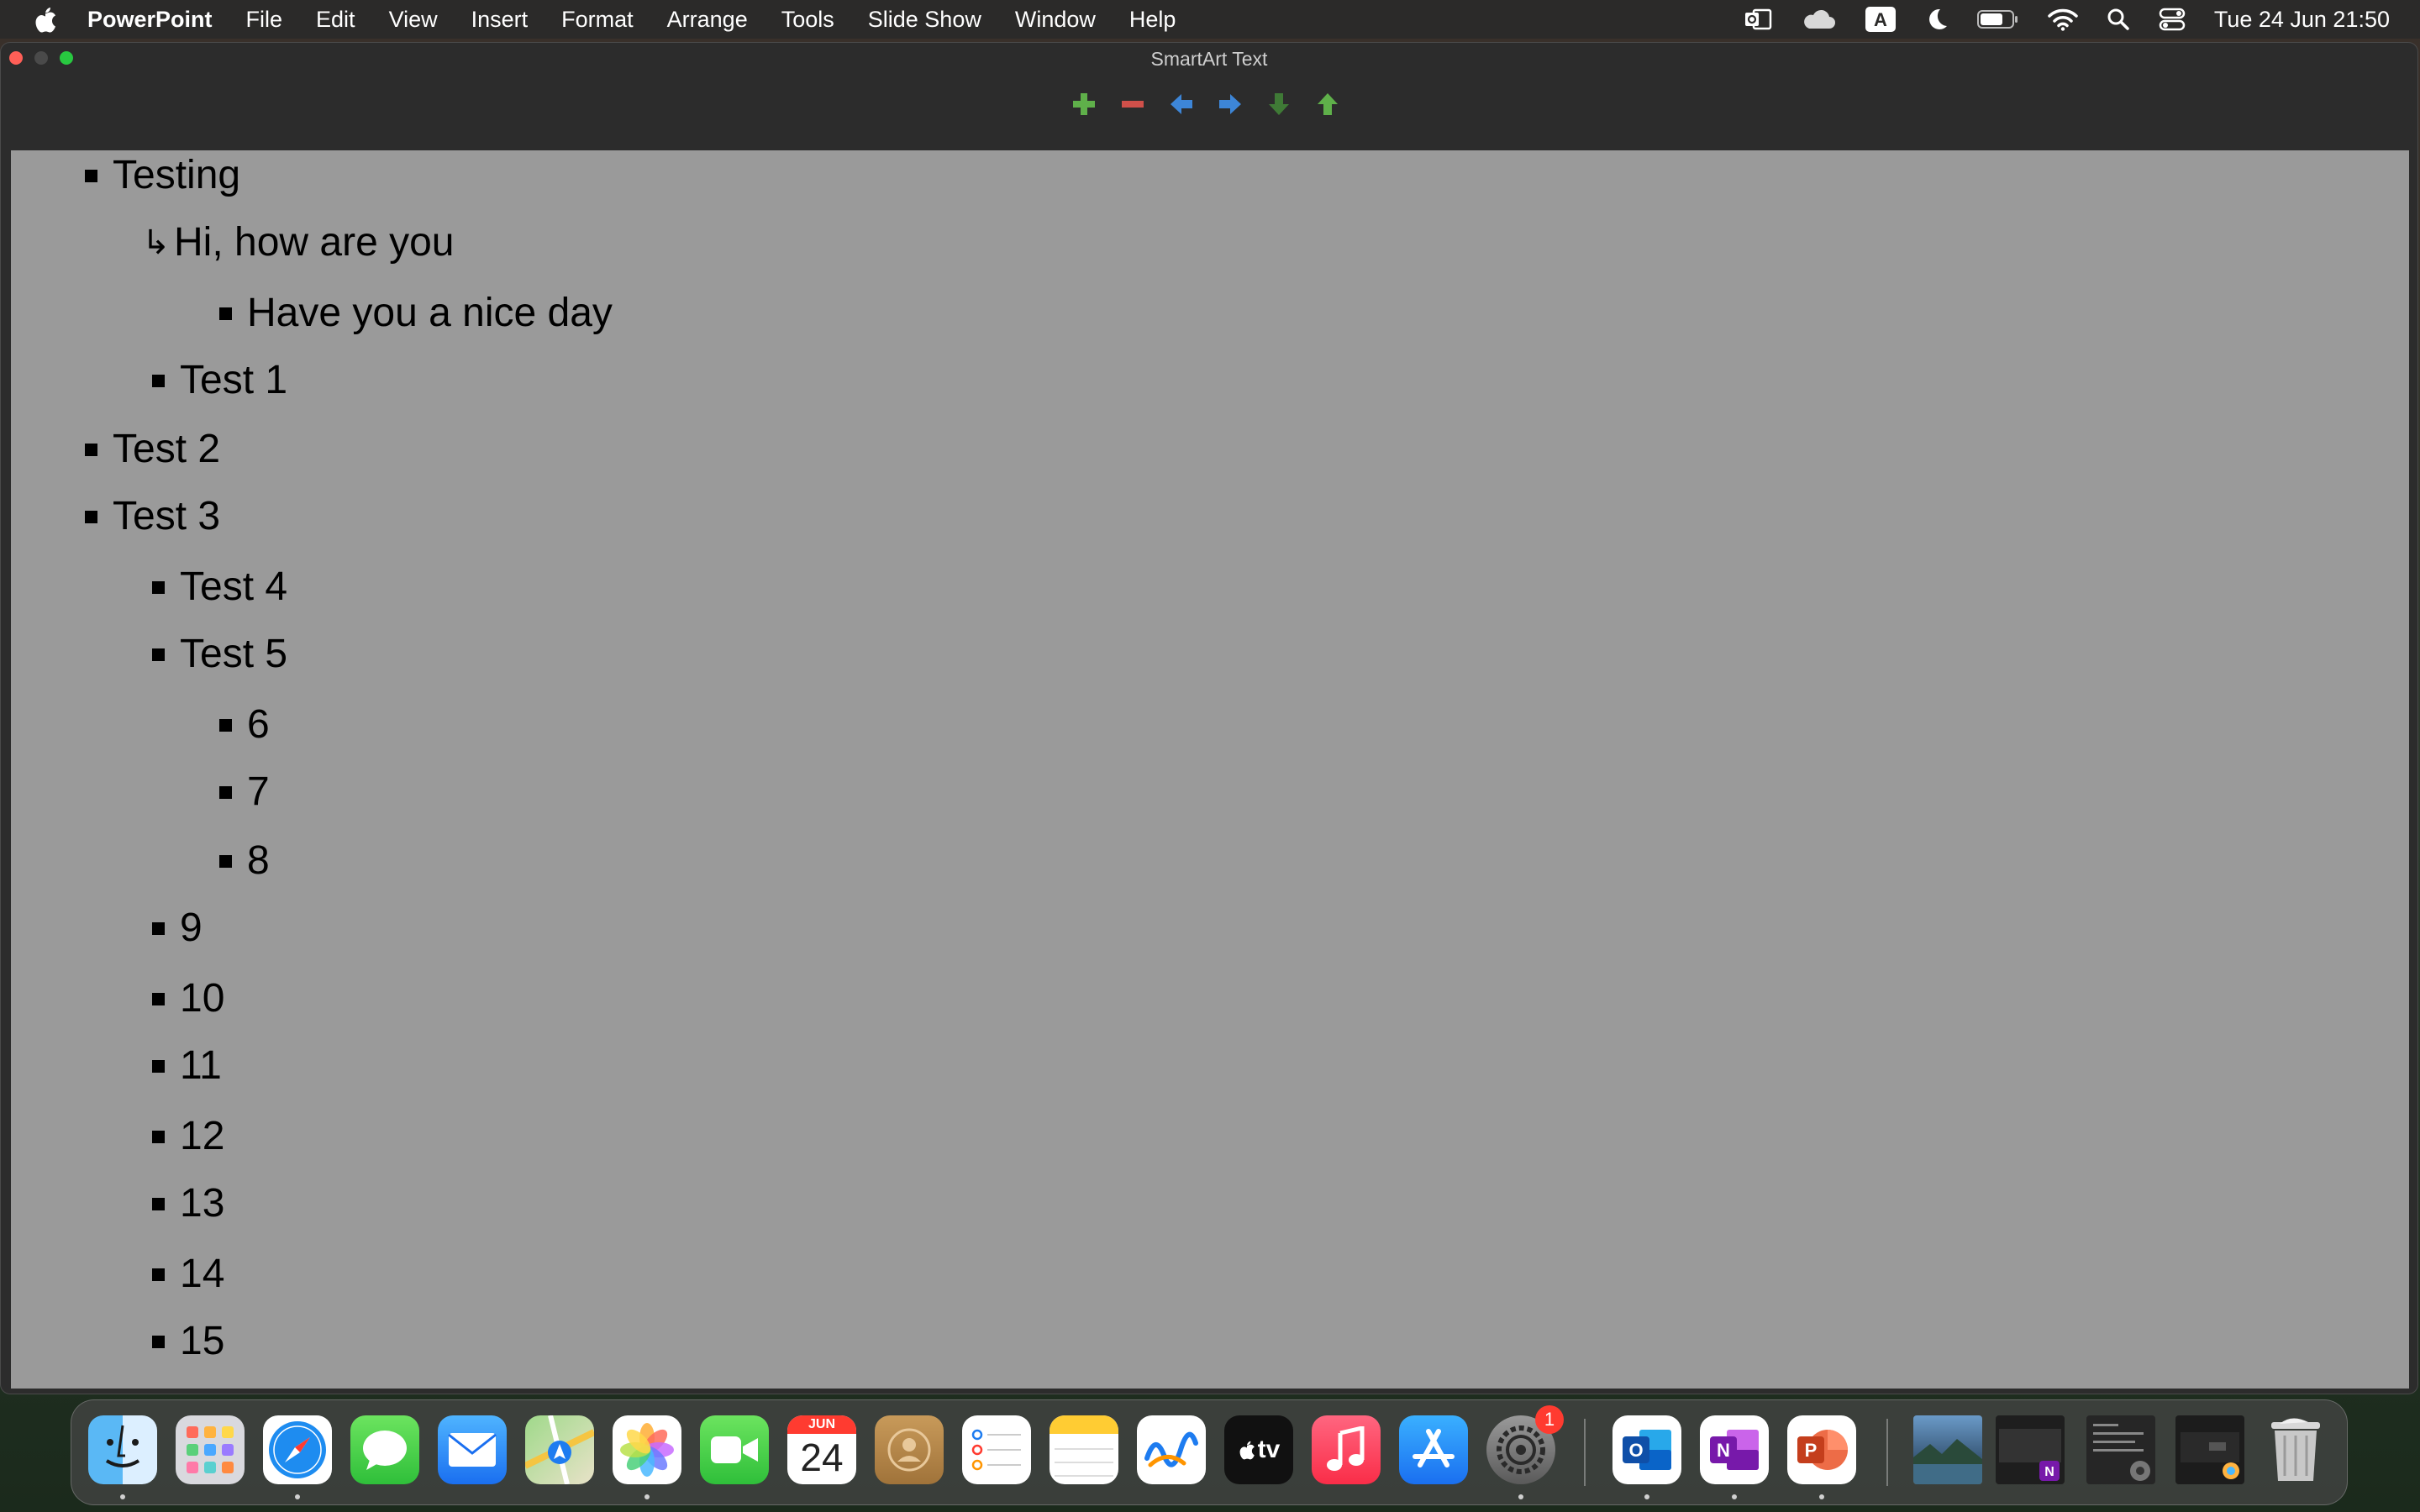 Image resolution: width=2420 pixels, height=1512 pixels. I want to click on calendar-day: 24, so click(822, 1457).